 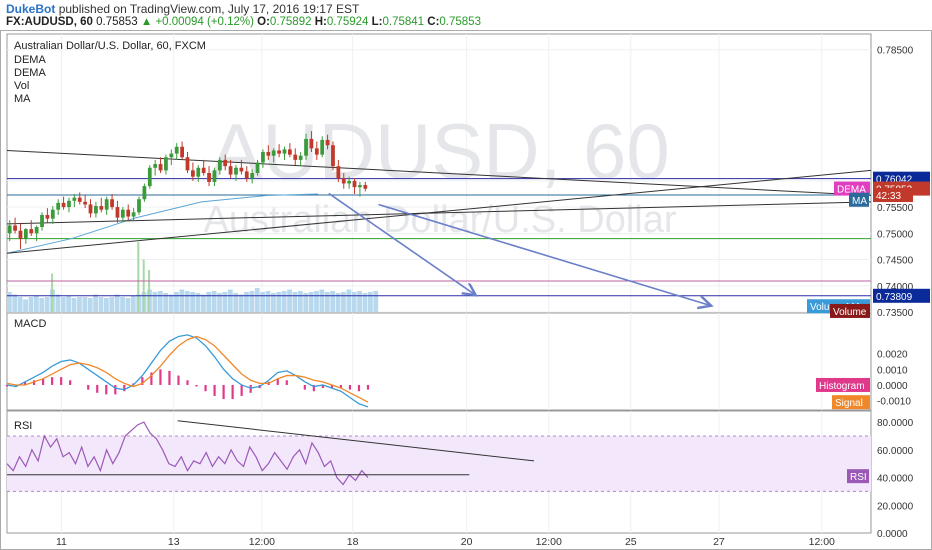 What do you see at coordinates (631, 542) in the screenshot?
I see `x-tick-label: 25` at bounding box center [631, 542].